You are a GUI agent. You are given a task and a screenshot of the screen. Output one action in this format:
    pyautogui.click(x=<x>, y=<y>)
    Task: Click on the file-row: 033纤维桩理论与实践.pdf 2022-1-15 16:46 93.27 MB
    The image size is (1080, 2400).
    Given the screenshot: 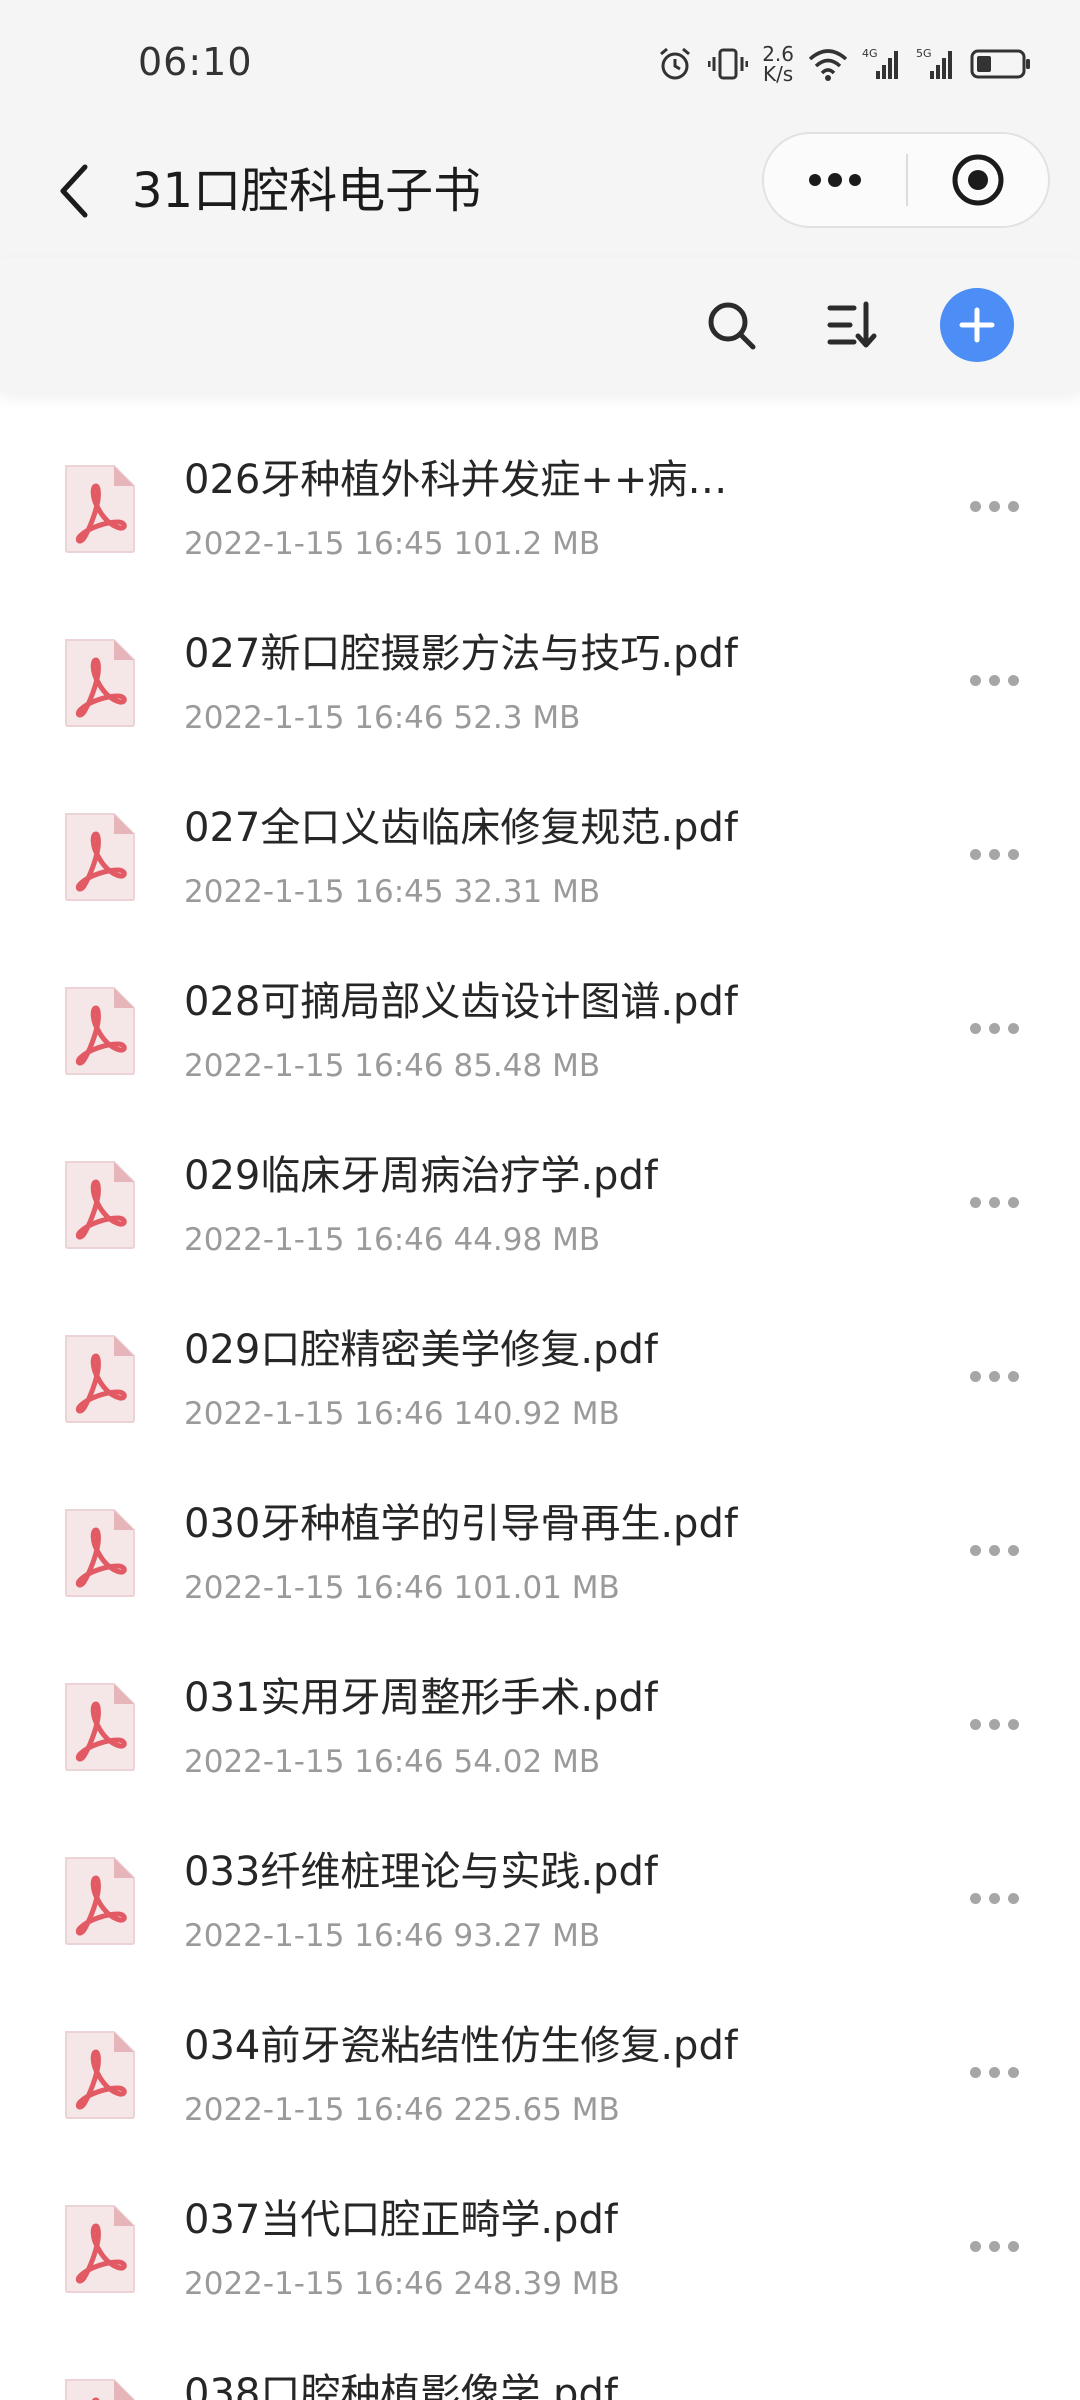 What is the action you would take?
    pyautogui.click(x=540, y=1891)
    